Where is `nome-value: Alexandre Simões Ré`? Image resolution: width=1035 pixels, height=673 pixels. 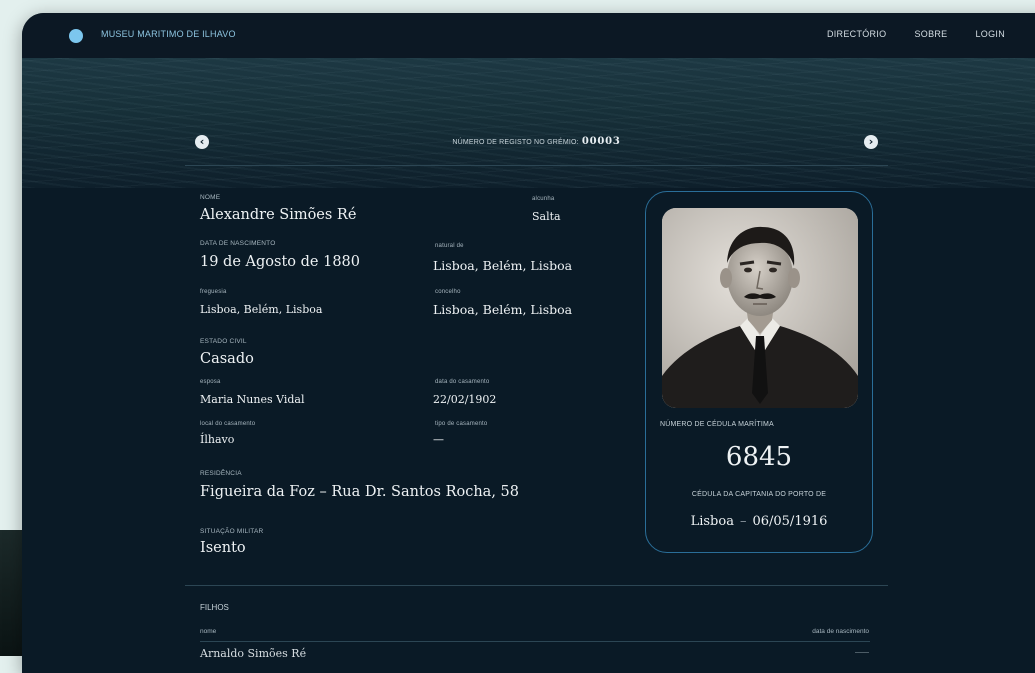
nome-value: Alexandre Simões Ré is located at coordinates (278, 215).